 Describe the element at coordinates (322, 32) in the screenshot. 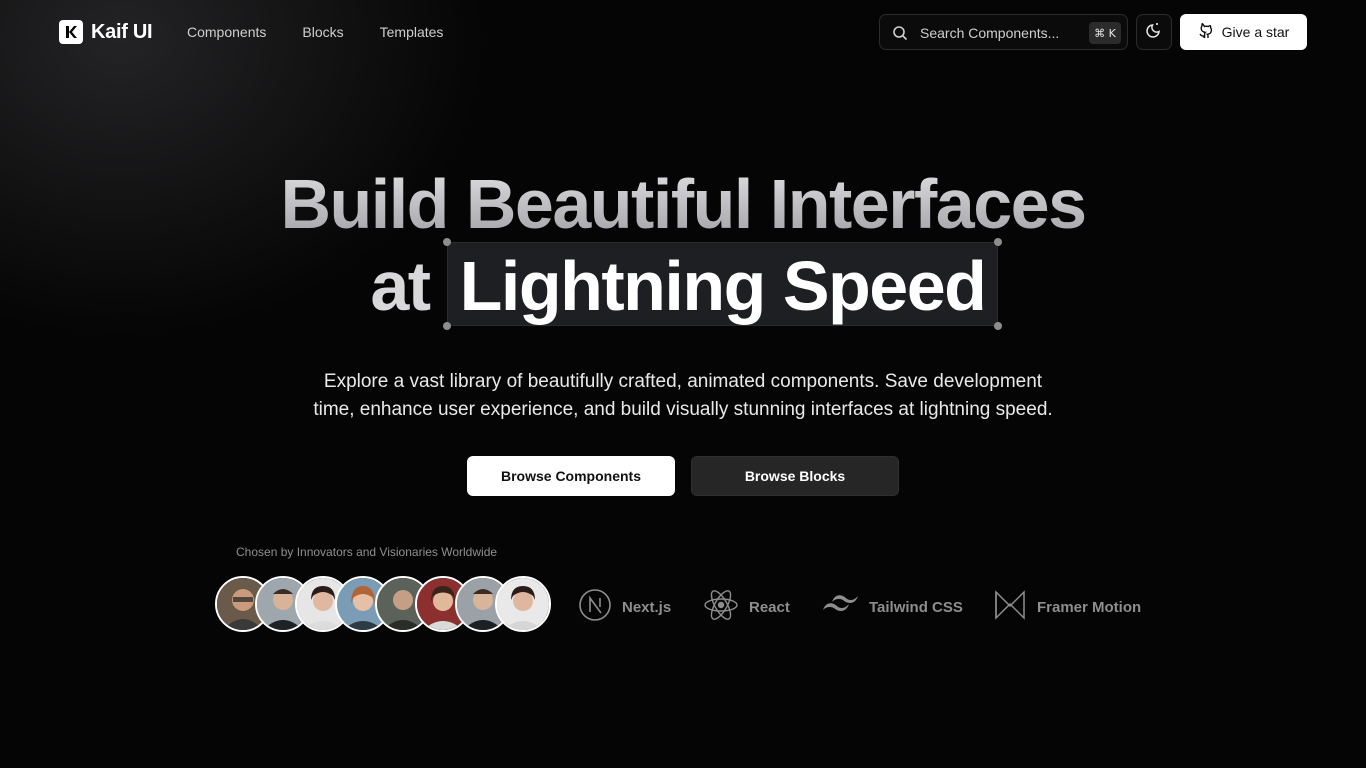

I see `nav-blocks: Blocks` at that location.